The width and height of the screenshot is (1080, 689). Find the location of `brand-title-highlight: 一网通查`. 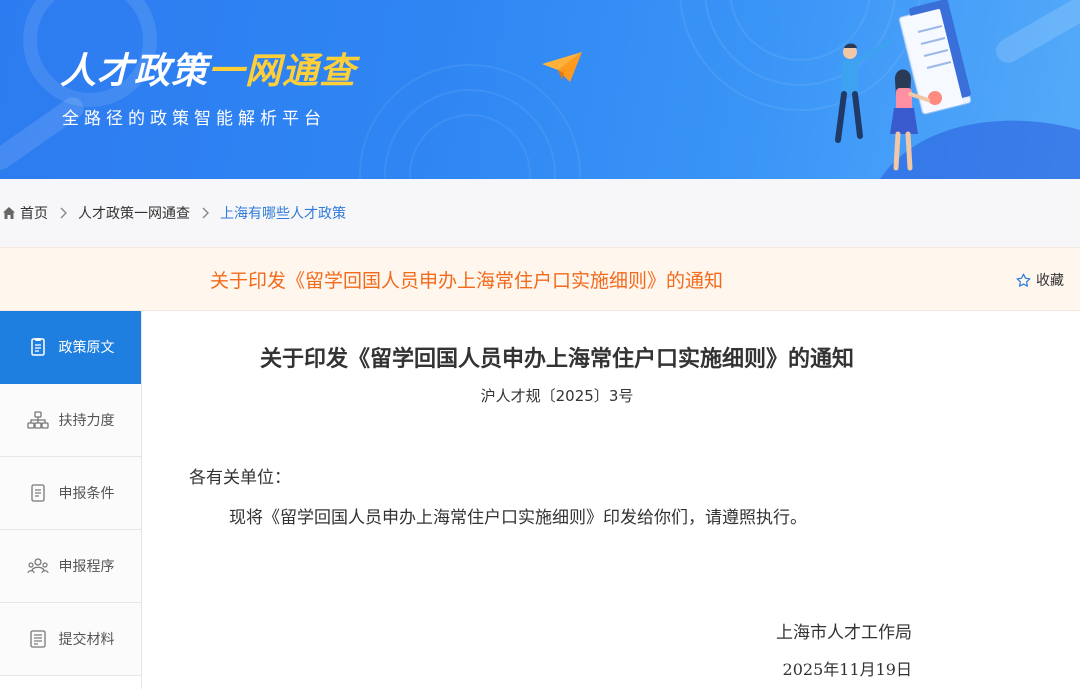

brand-title-highlight: 一网通查 is located at coordinates (282, 71).